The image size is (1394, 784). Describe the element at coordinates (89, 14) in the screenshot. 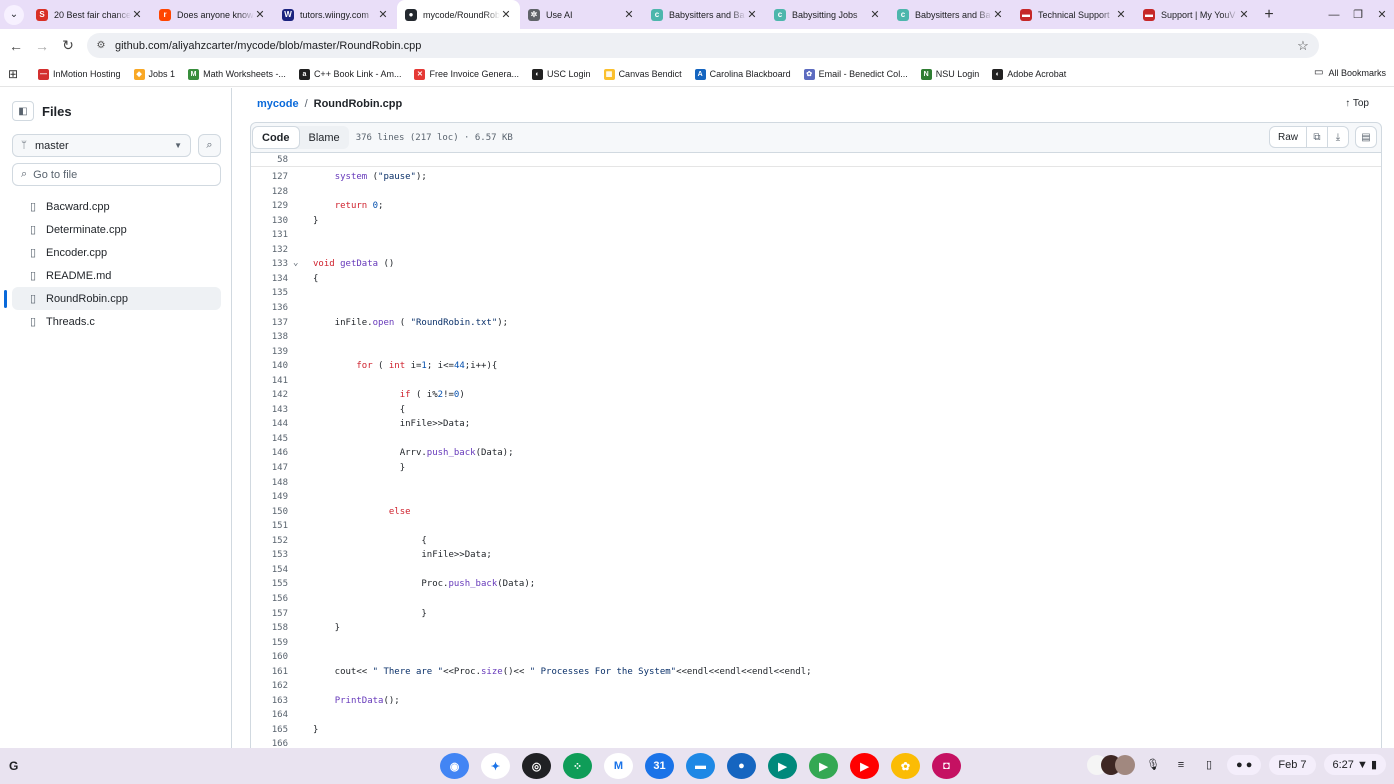

I see `browser-tab: S 20 Best fair chance ✕` at that location.